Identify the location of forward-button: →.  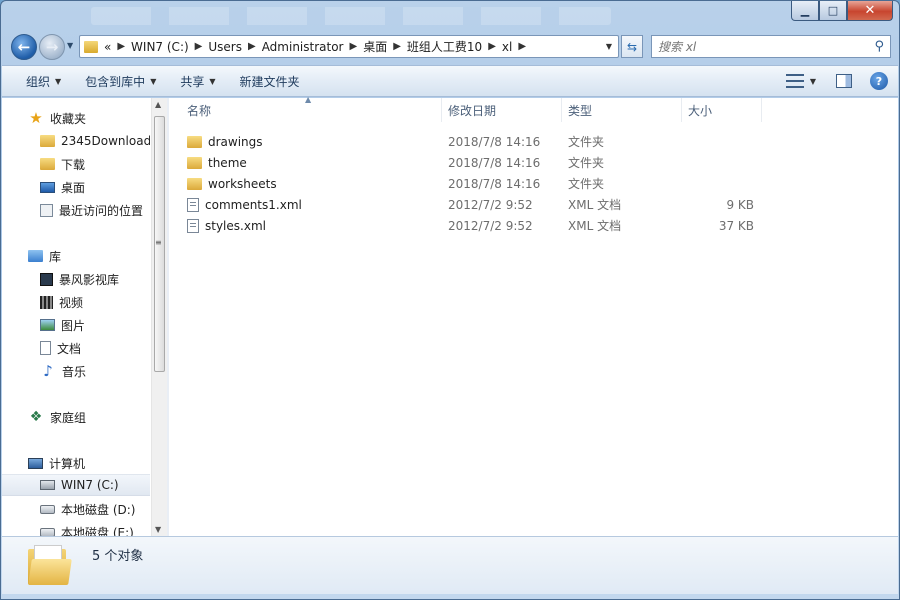
(52, 47).